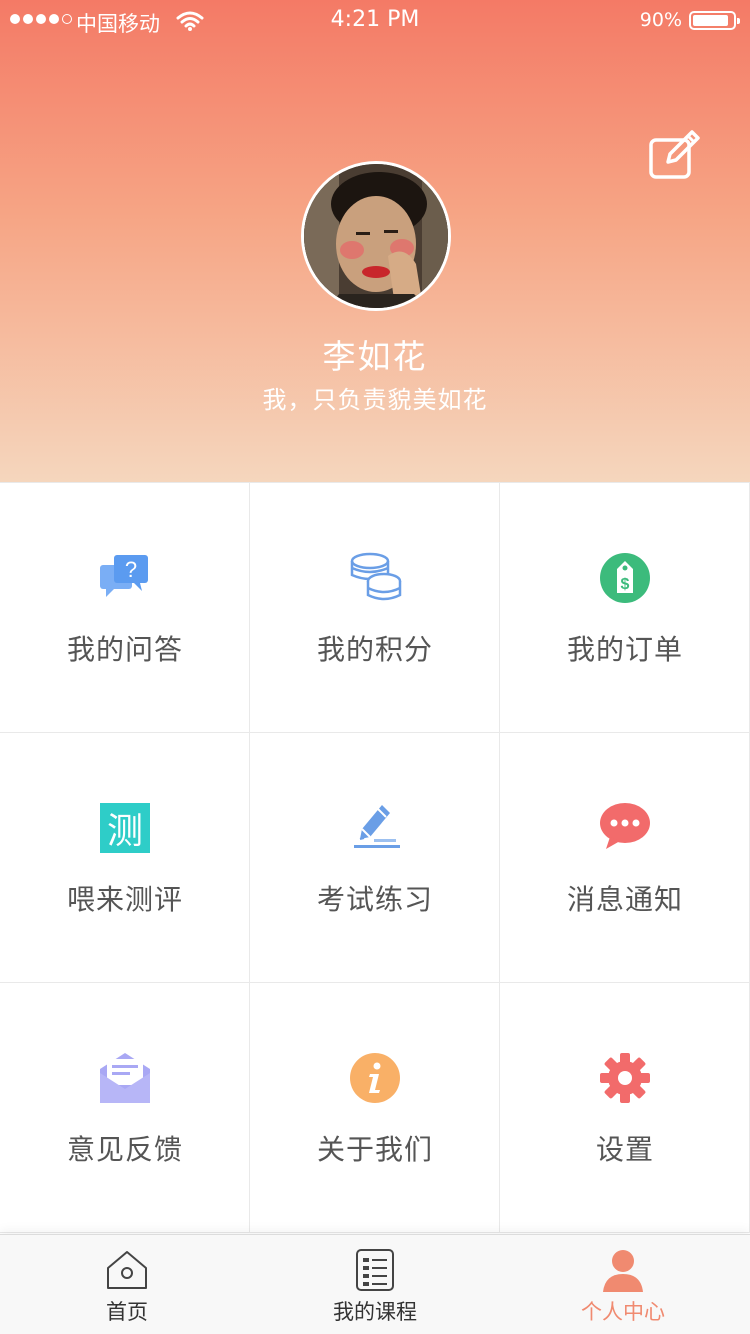  I want to click on menu-item-settings: 设置, so click(625, 1108).